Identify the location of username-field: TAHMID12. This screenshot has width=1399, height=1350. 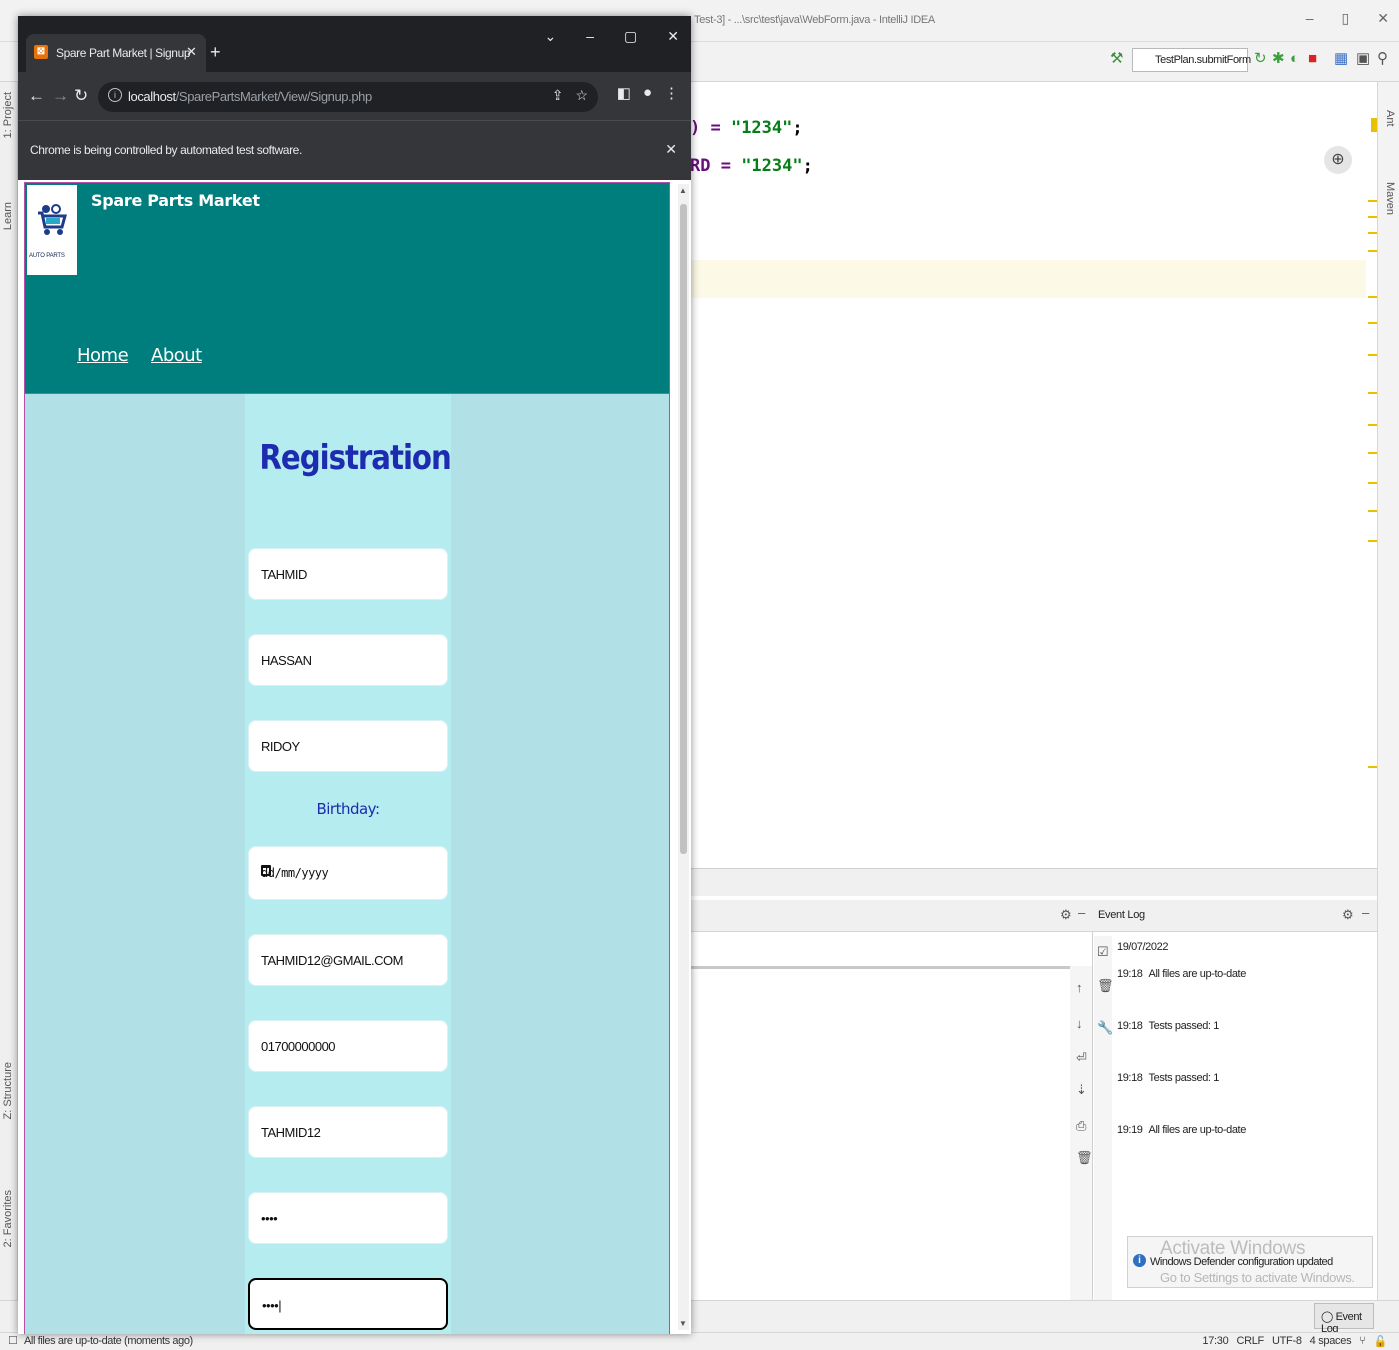
(348, 1132).